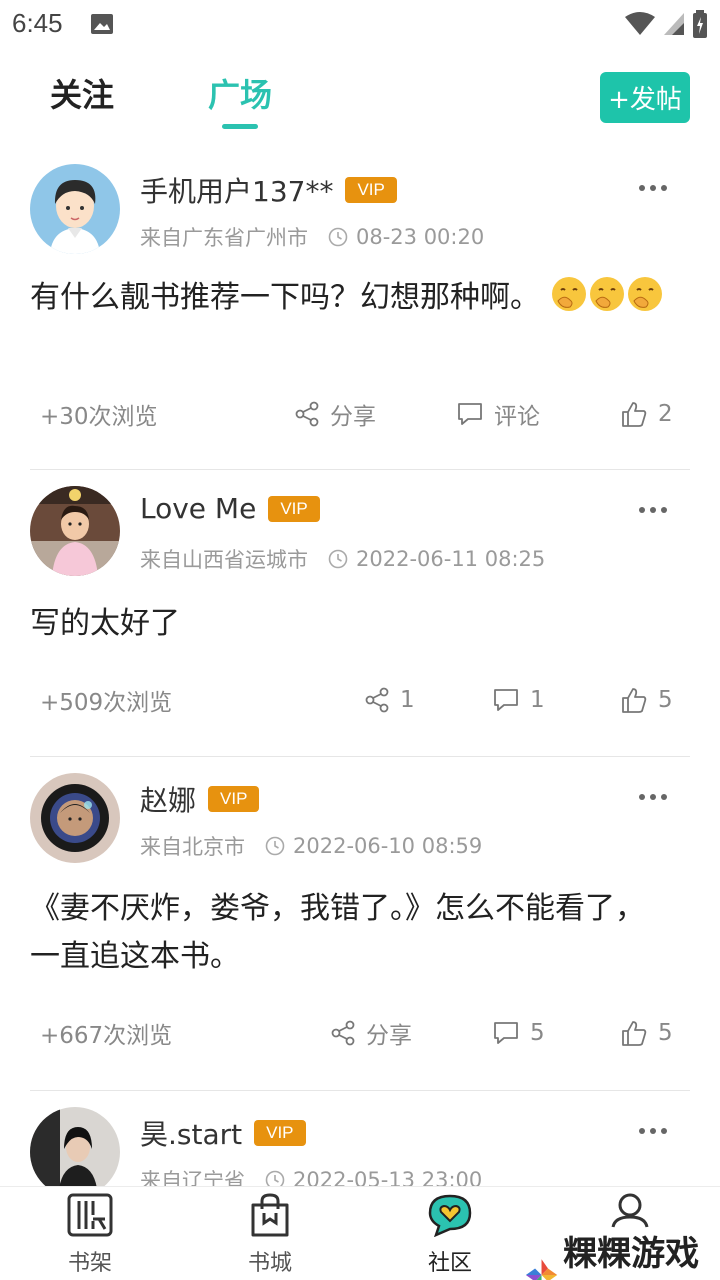 The image size is (720, 1280). I want to click on share-button: 1, so click(389, 700).